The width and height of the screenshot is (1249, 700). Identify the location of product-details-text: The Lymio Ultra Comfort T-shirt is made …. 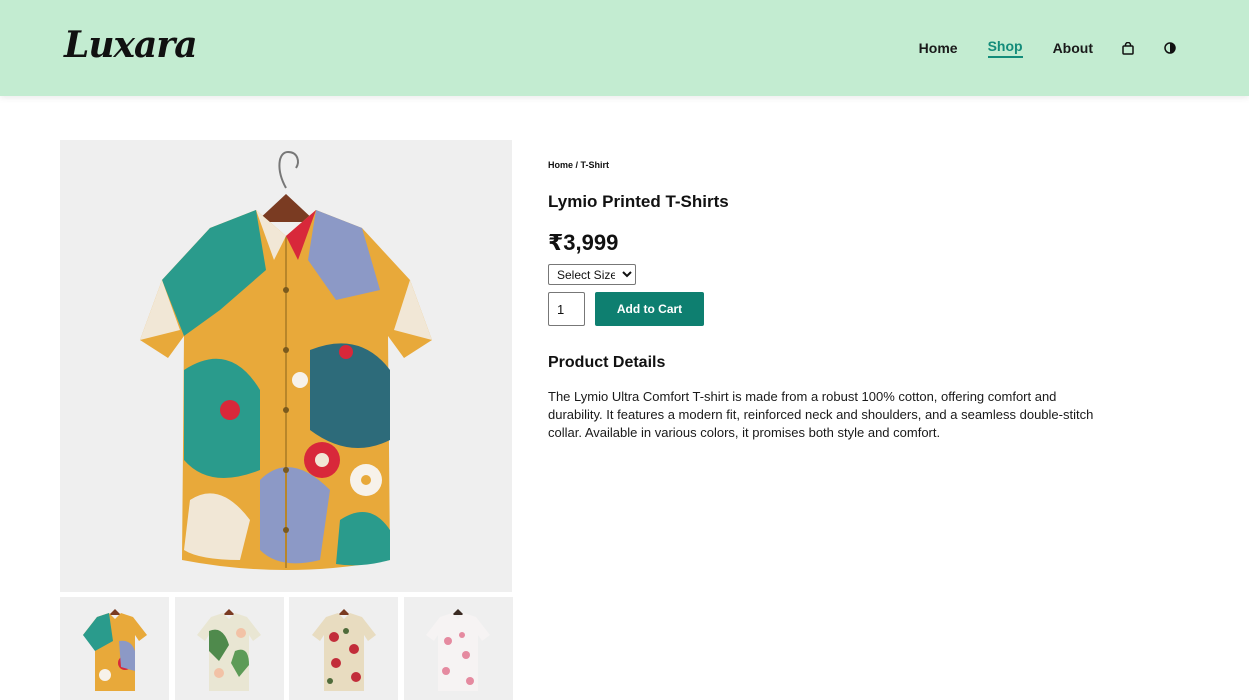
(821, 414).